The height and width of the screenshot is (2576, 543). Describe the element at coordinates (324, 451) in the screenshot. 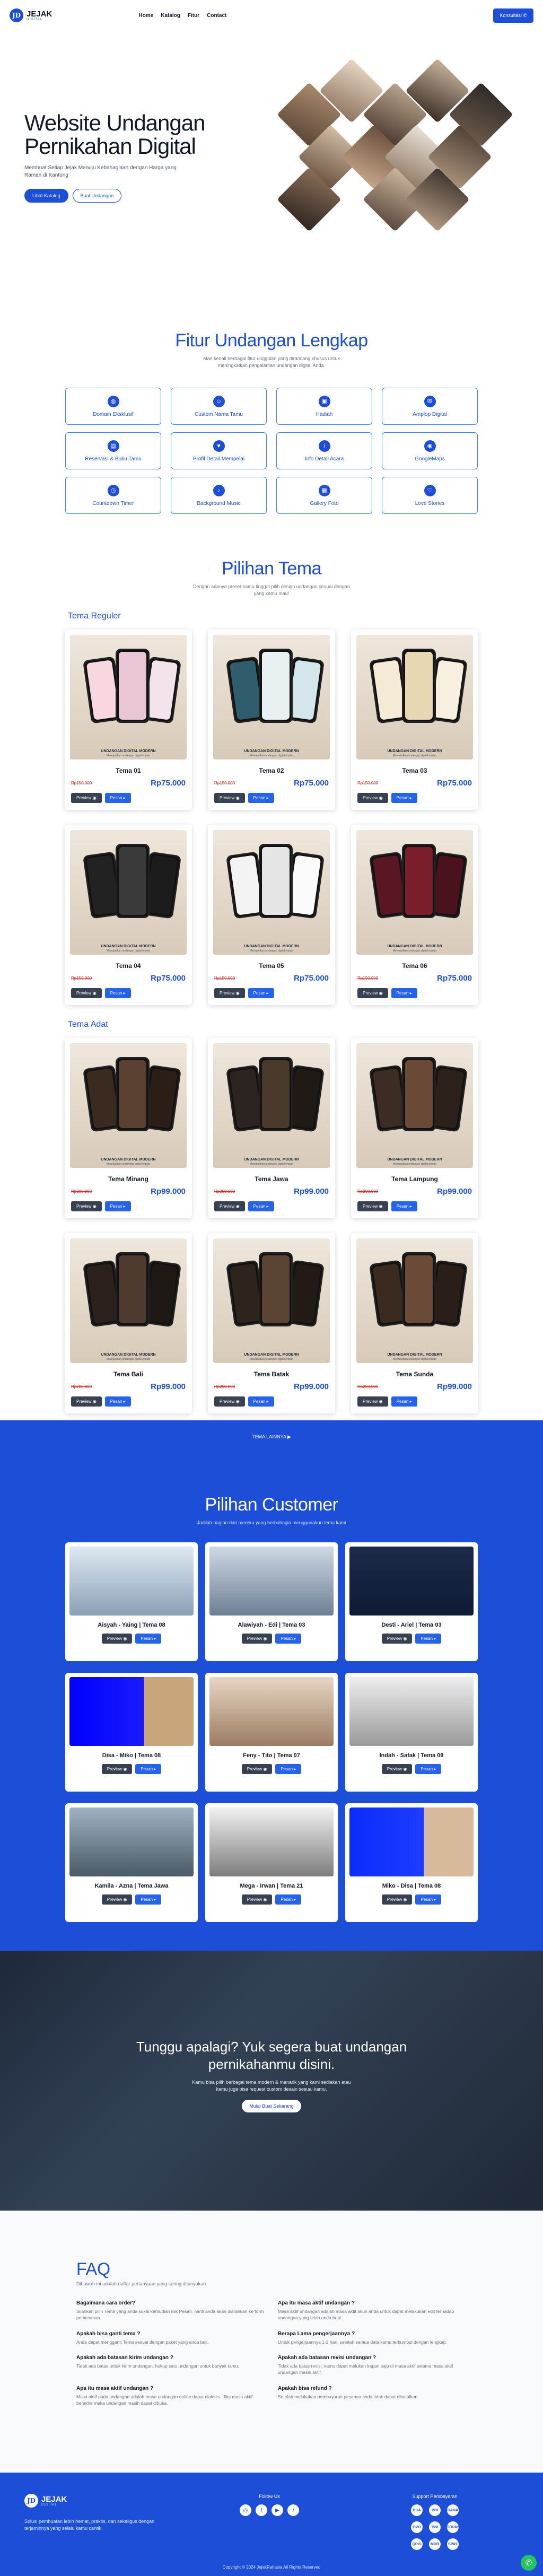

I see `feature-card: i Info Detail Acara` at that location.